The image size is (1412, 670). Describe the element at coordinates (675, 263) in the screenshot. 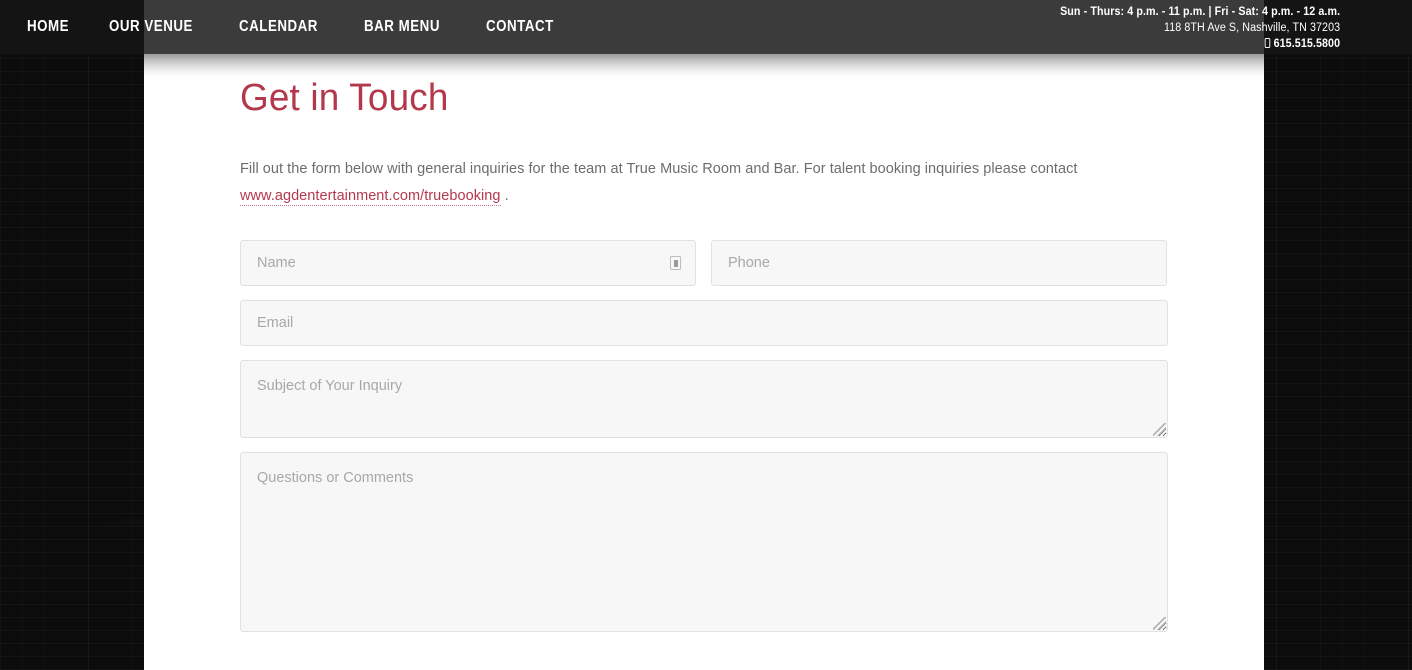

I see `contact-card-icon` at that location.